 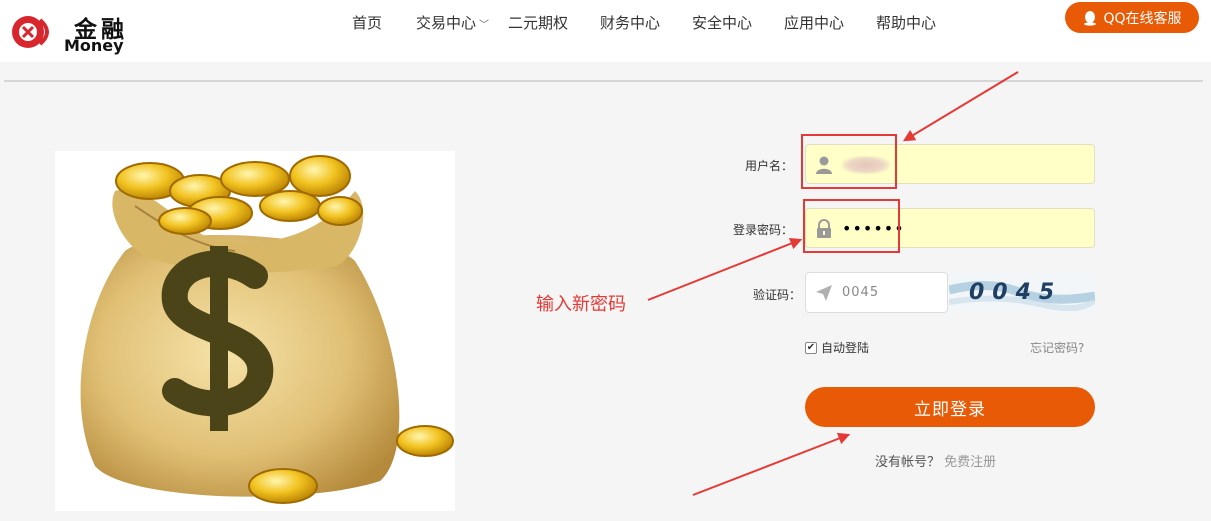 What do you see at coordinates (950, 407) in the screenshot?
I see `login-button: 立即登录` at bounding box center [950, 407].